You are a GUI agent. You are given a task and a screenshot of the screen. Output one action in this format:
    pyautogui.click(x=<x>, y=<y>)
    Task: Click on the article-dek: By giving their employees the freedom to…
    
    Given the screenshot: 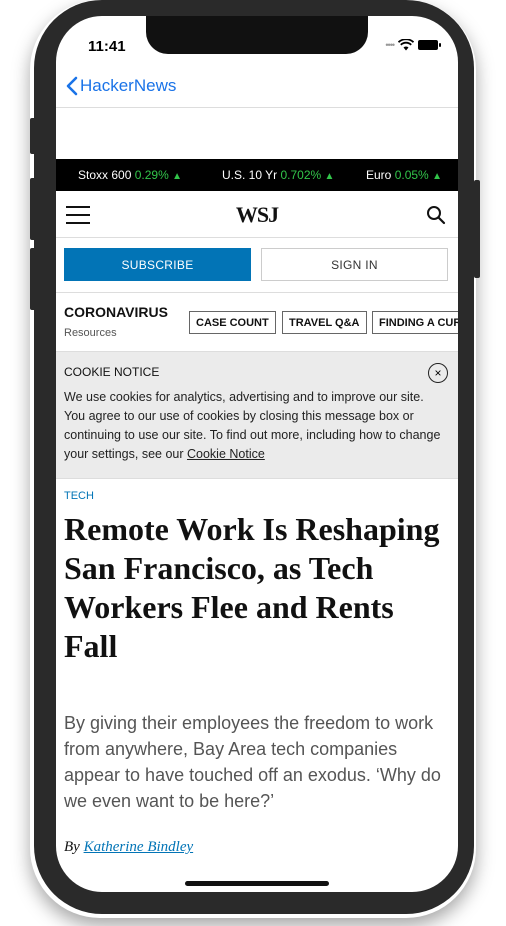 What is the action you would take?
    pyautogui.click(x=252, y=762)
    